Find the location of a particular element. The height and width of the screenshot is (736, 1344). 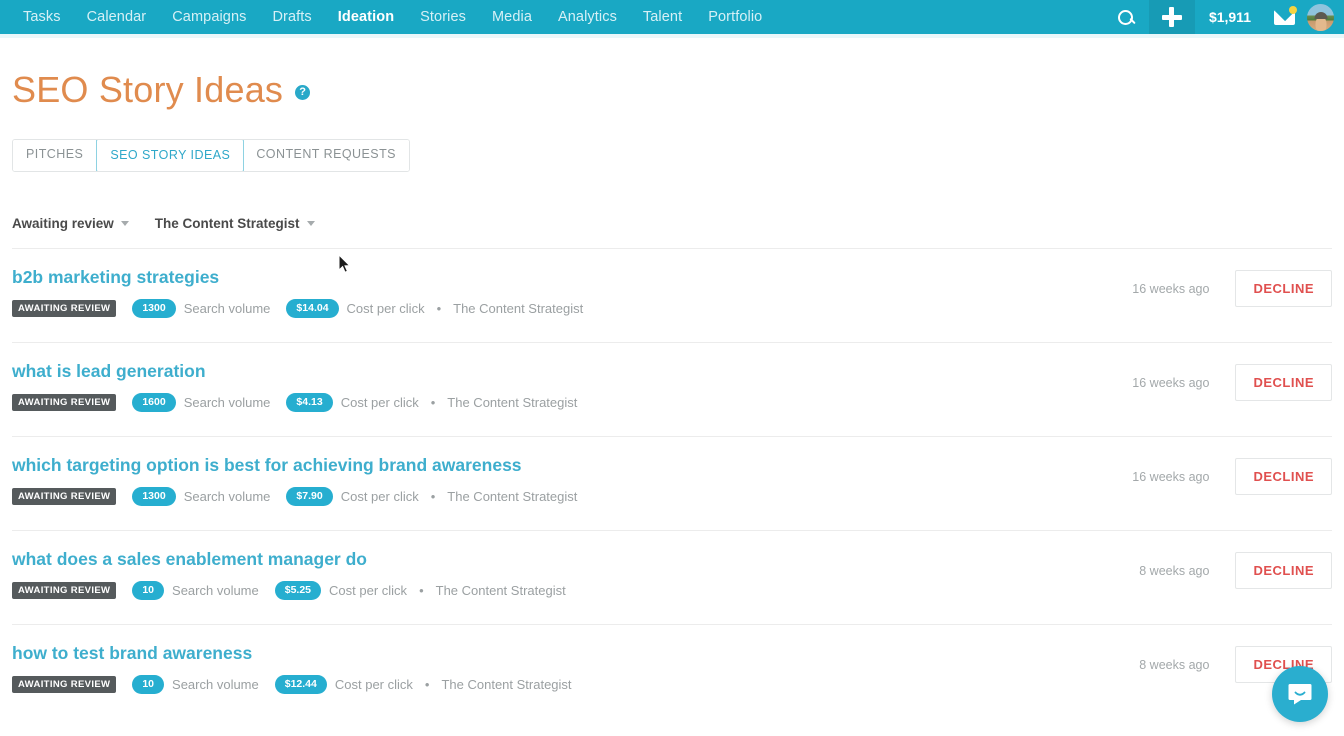

story-idea-title-link: what is lead generation is located at coordinates (109, 371).